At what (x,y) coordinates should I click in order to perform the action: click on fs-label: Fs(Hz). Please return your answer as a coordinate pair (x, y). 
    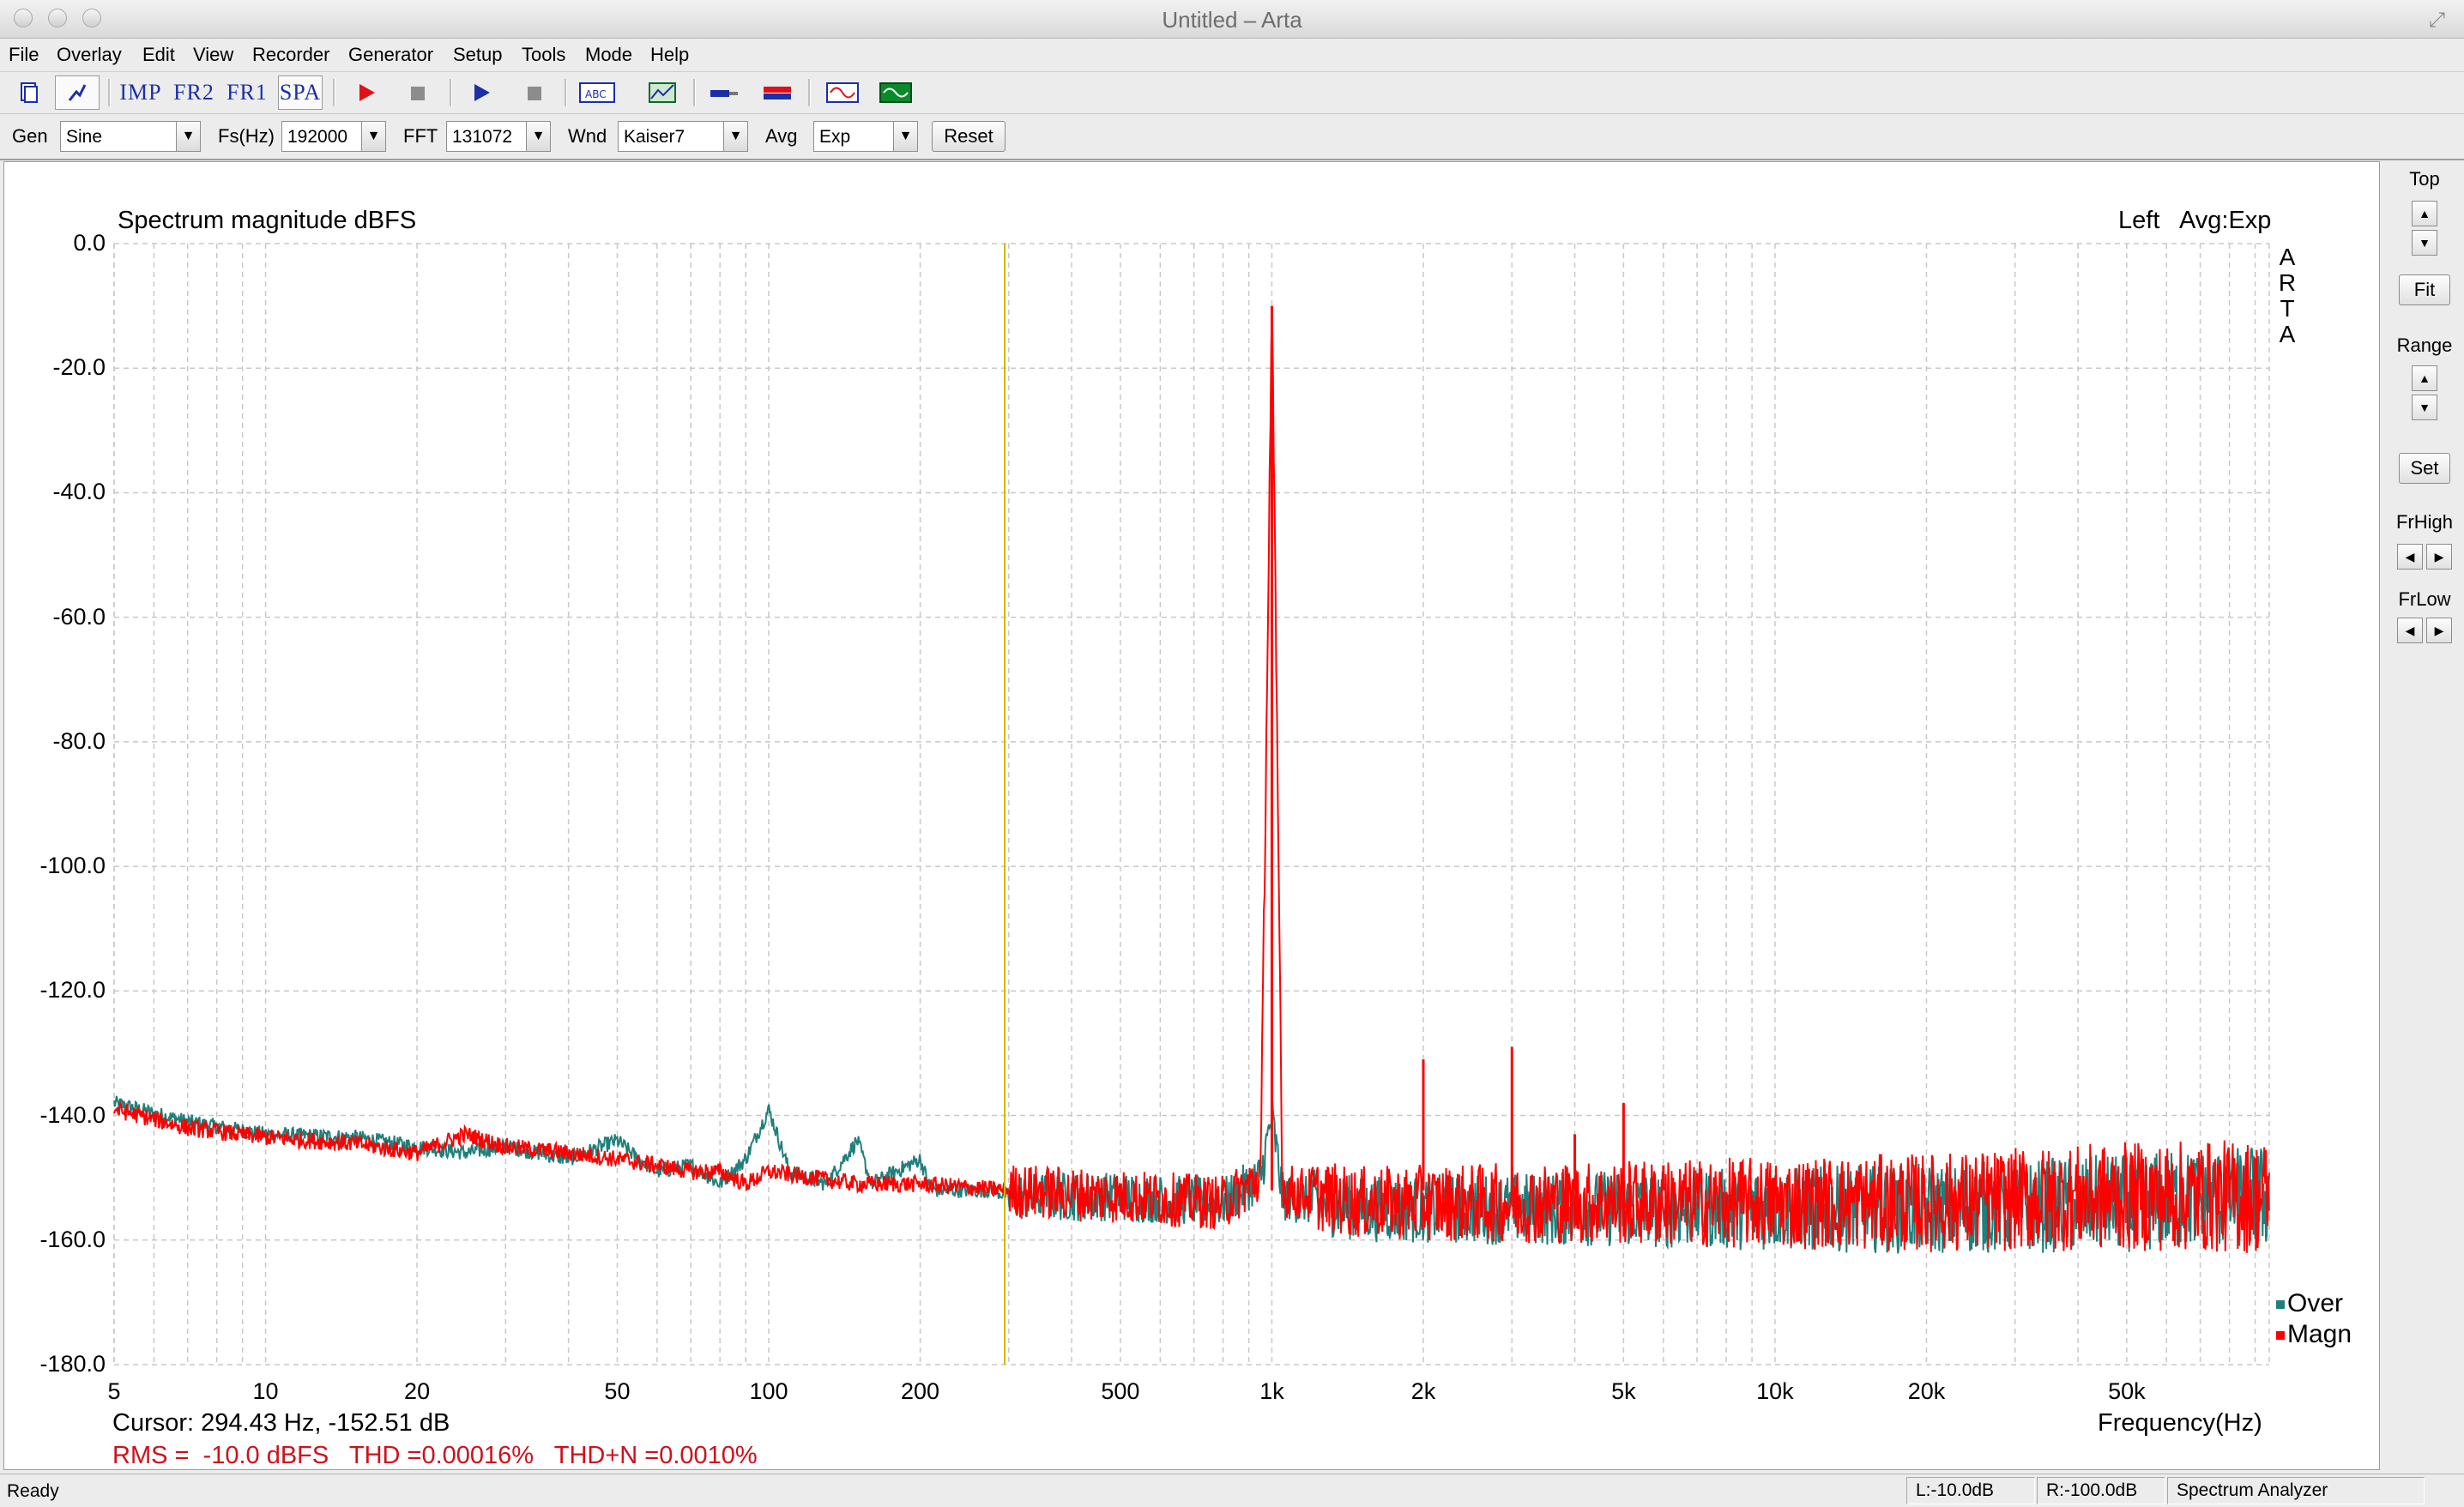
    Looking at the image, I should click on (246, 136).